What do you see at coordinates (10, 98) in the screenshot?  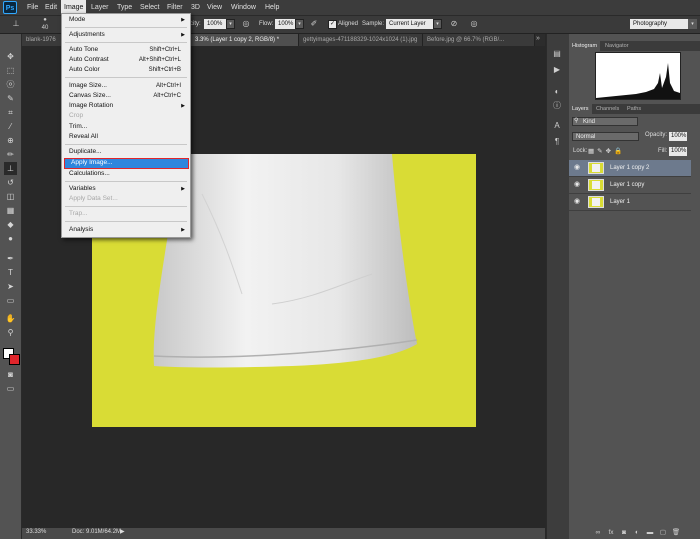 I see `quick-select-tool-icon: ✎` at bounding box center [10, 98].